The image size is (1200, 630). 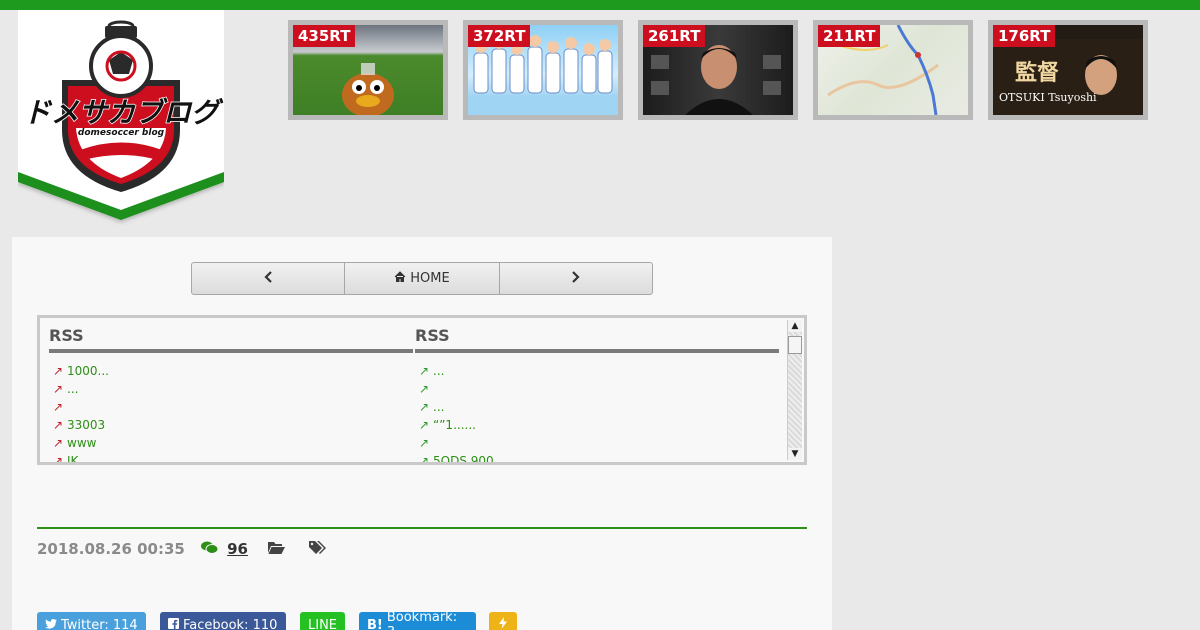 I want to click on hatena-bookmark-icon: B!, so click(x=375, y=623).